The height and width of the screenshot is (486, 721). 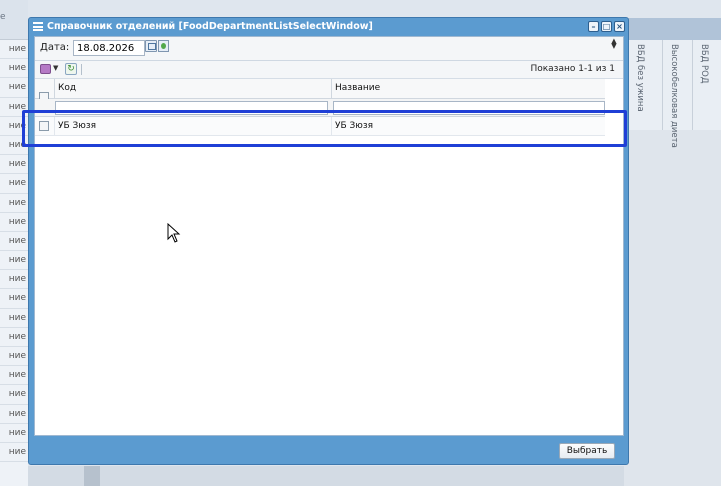 What do you see at coordinates (163, 46) in the screenshot?
I see `clear-icon` at bounding box center [163, 46].